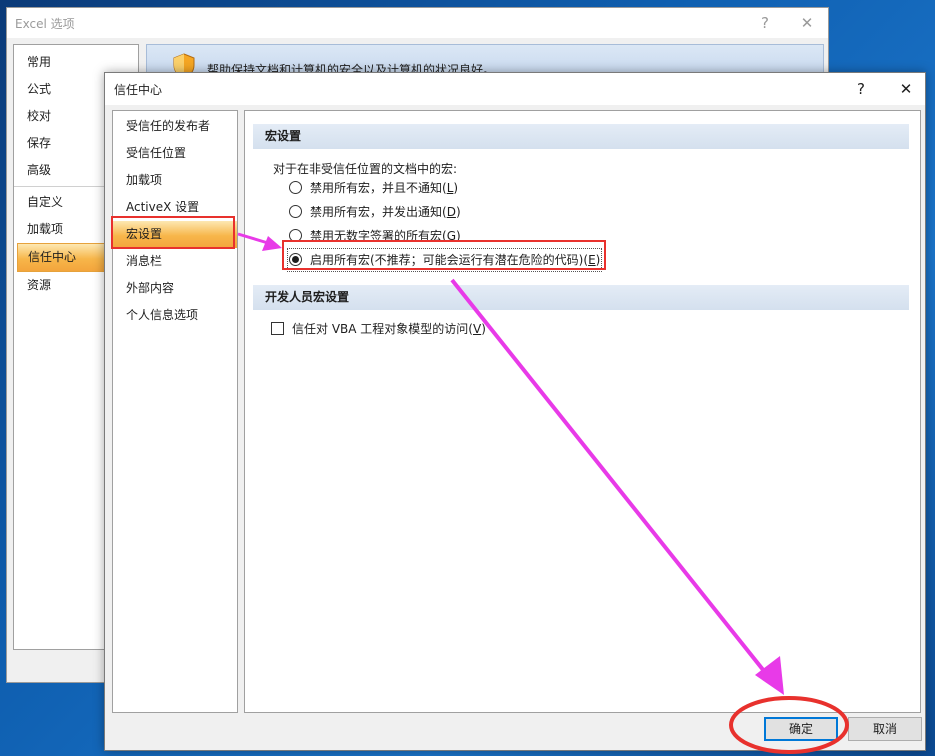  I want to click on tc-nav-item-message-bar: 消息栏, so click(175, 261).